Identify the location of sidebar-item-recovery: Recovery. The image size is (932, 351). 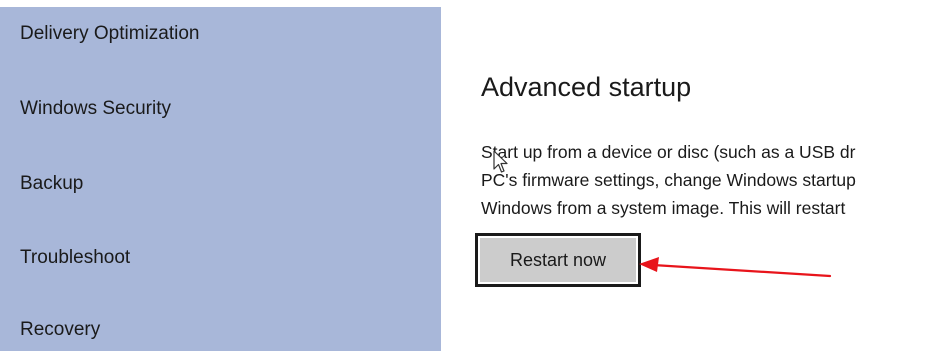
(60, 330).